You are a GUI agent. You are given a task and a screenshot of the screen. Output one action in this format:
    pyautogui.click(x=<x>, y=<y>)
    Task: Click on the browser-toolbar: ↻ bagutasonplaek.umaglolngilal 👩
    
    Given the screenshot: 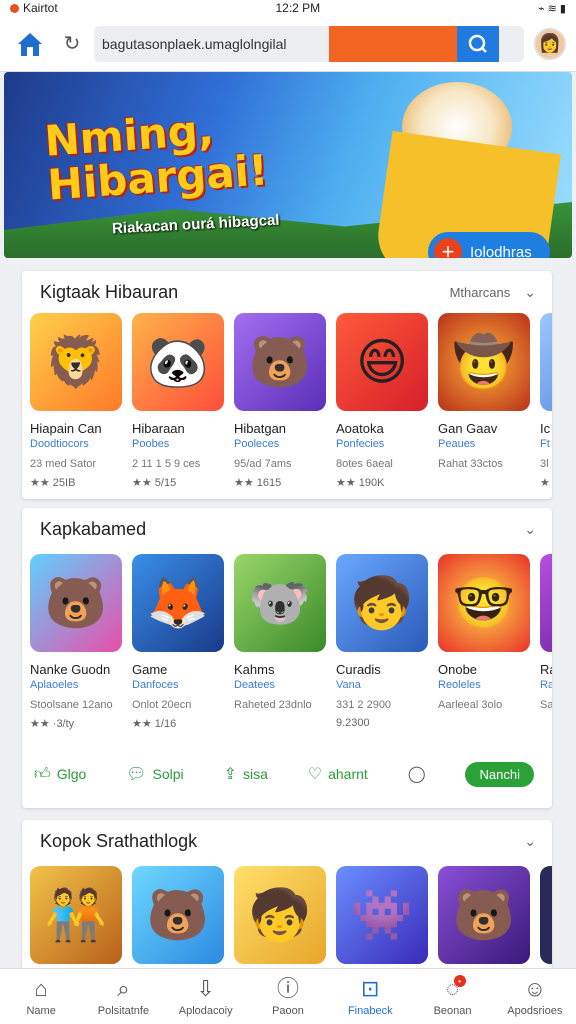 What is the action you would take?
    pyautogui.click(x=288, y=44)
    